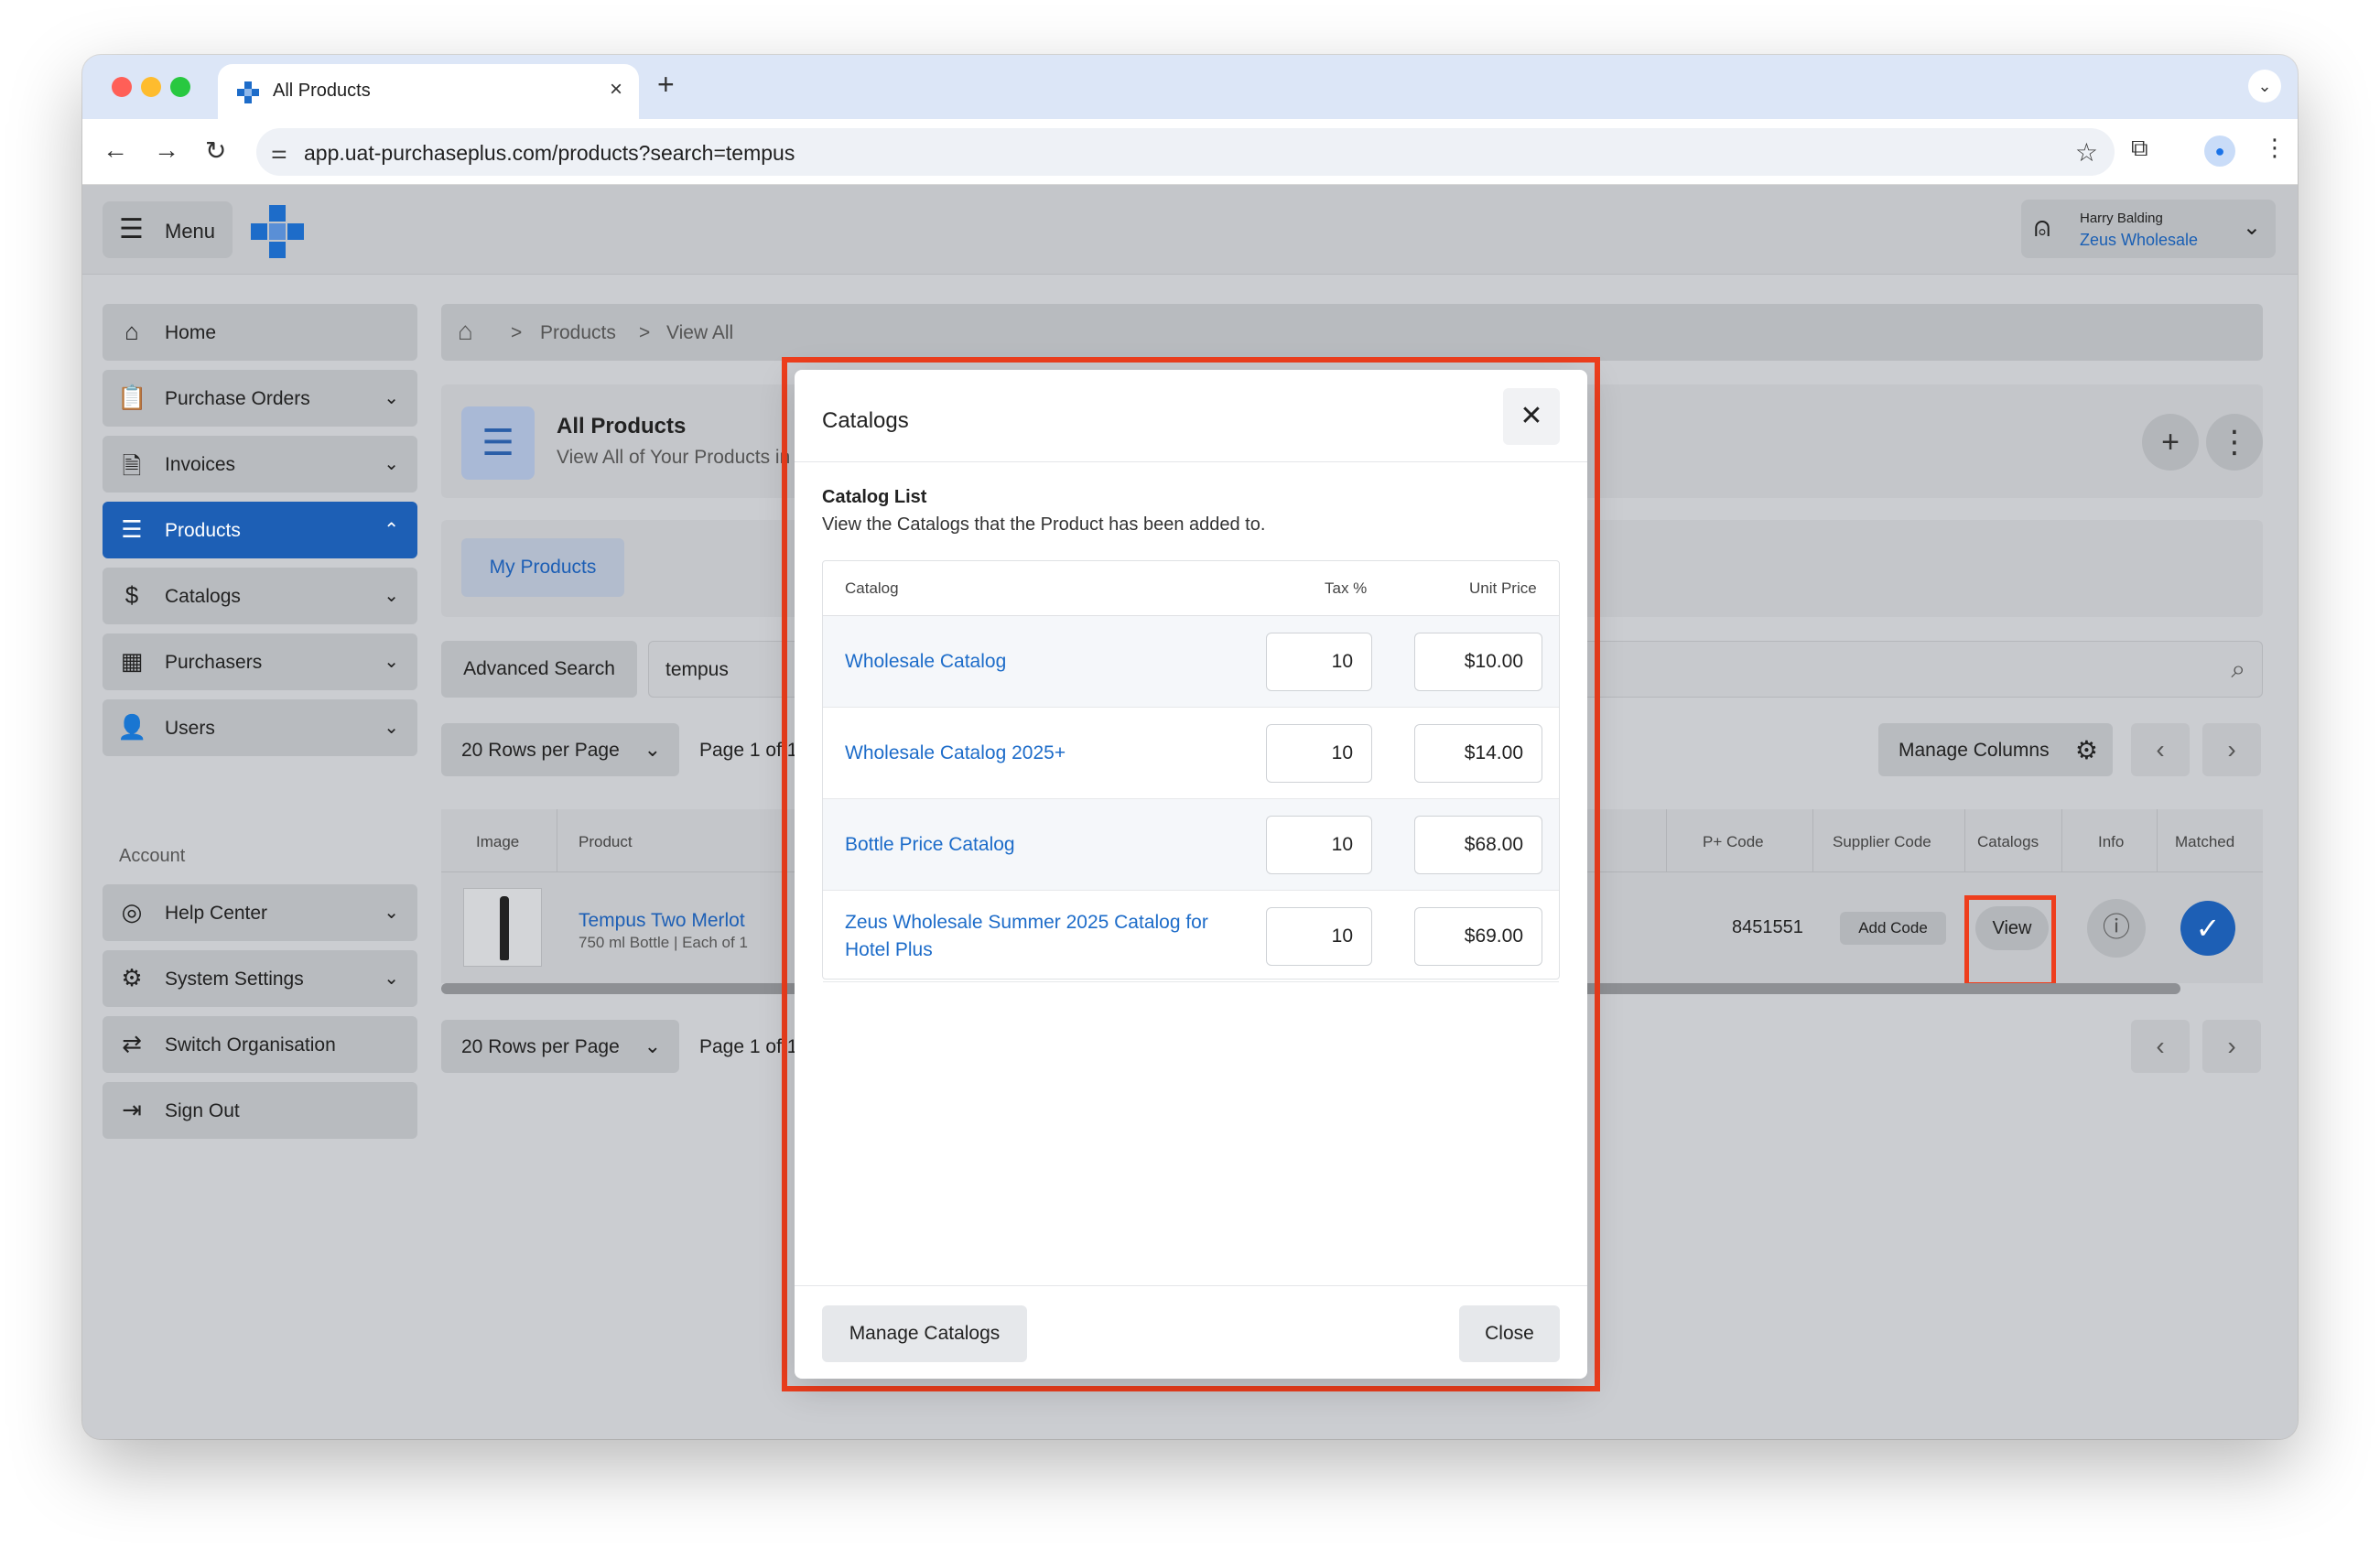  Describe the element at coordinates (2207, 928) in the screenshot. I see `matched-check-icon: ✓` at that location.